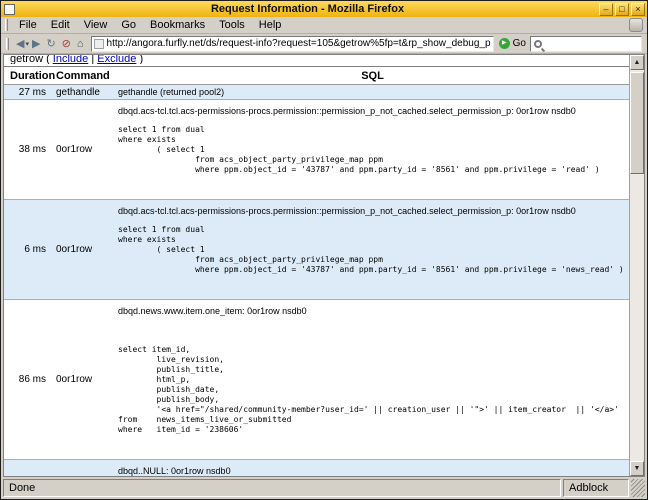  What do you see at coordinates (596, 488) in the screenshot?
I see `adblock-status-button: Adblock` at bounding box center [596, 488].